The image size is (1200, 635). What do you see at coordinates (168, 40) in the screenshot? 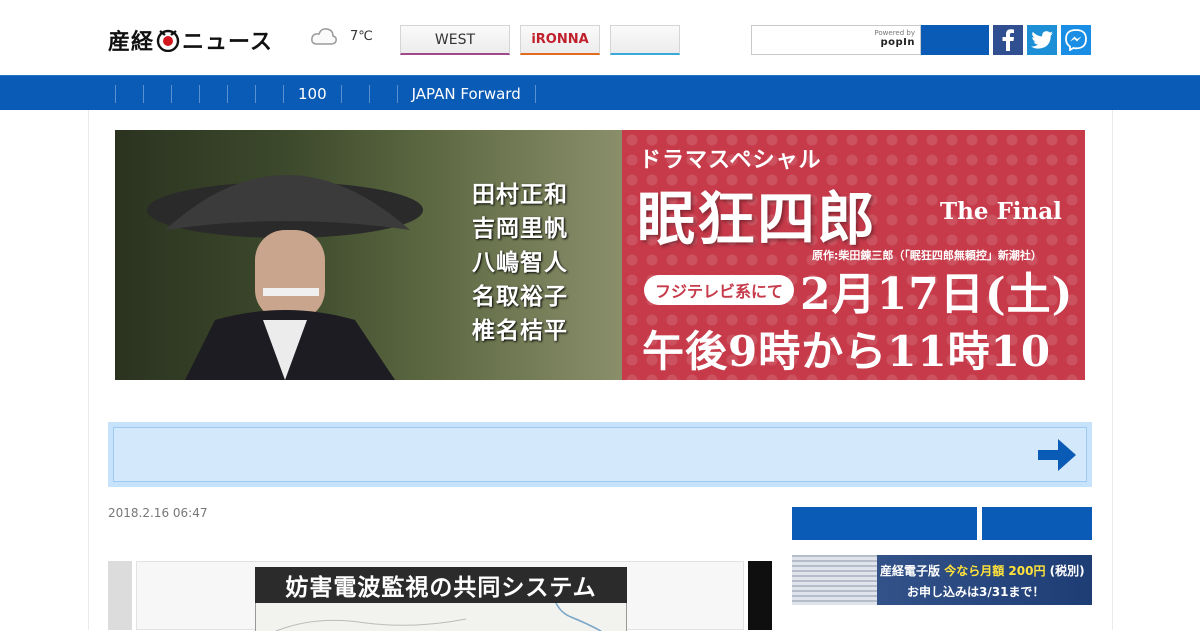
I see `logo-mark-icon` at bounding box center [168, 40].